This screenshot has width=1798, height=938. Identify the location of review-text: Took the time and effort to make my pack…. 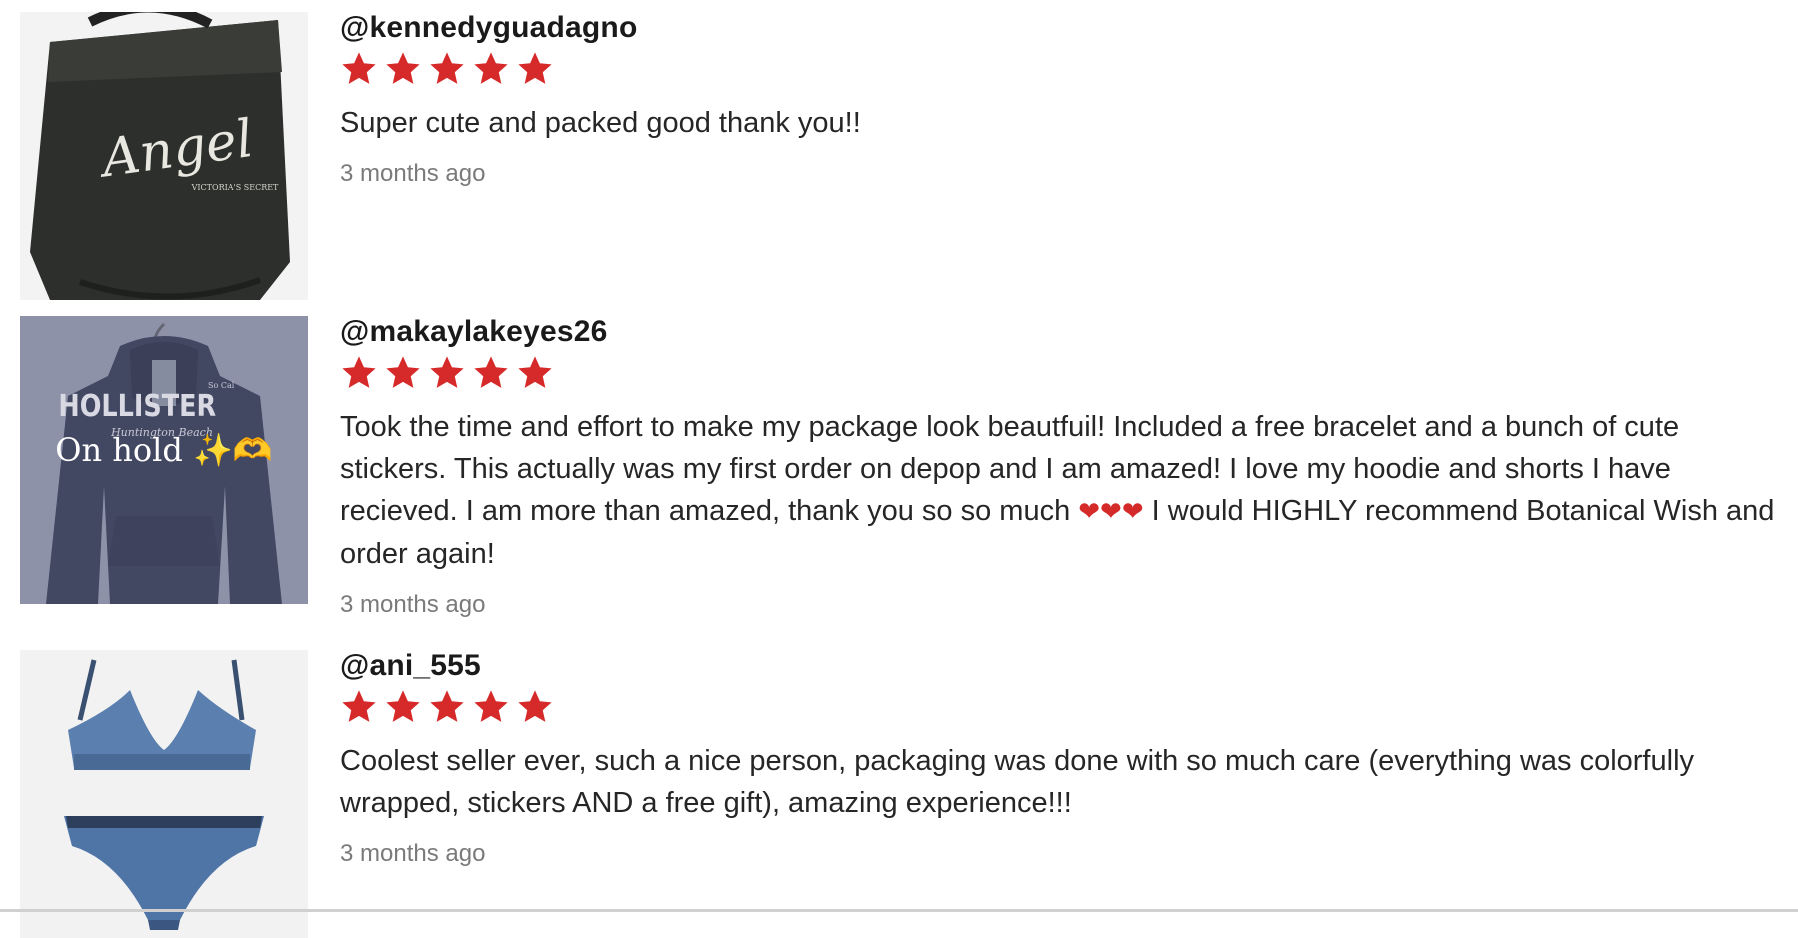
(1060, 490).